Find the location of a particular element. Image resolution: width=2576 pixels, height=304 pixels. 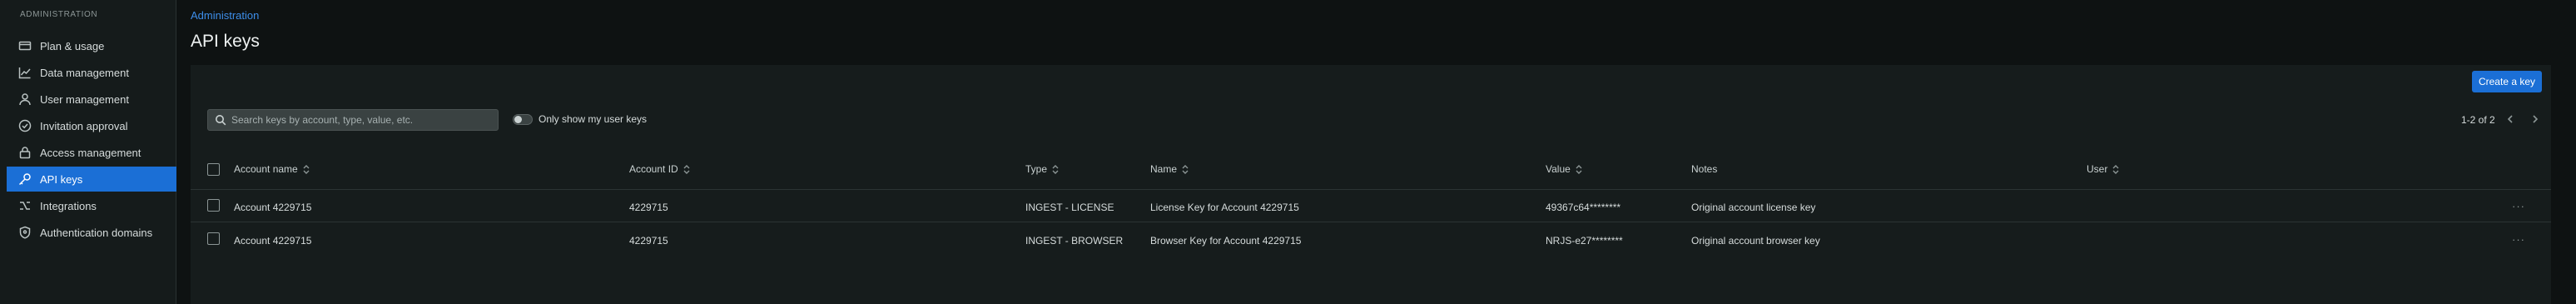

select-all-checkbox is located at coordinates (214, 169).